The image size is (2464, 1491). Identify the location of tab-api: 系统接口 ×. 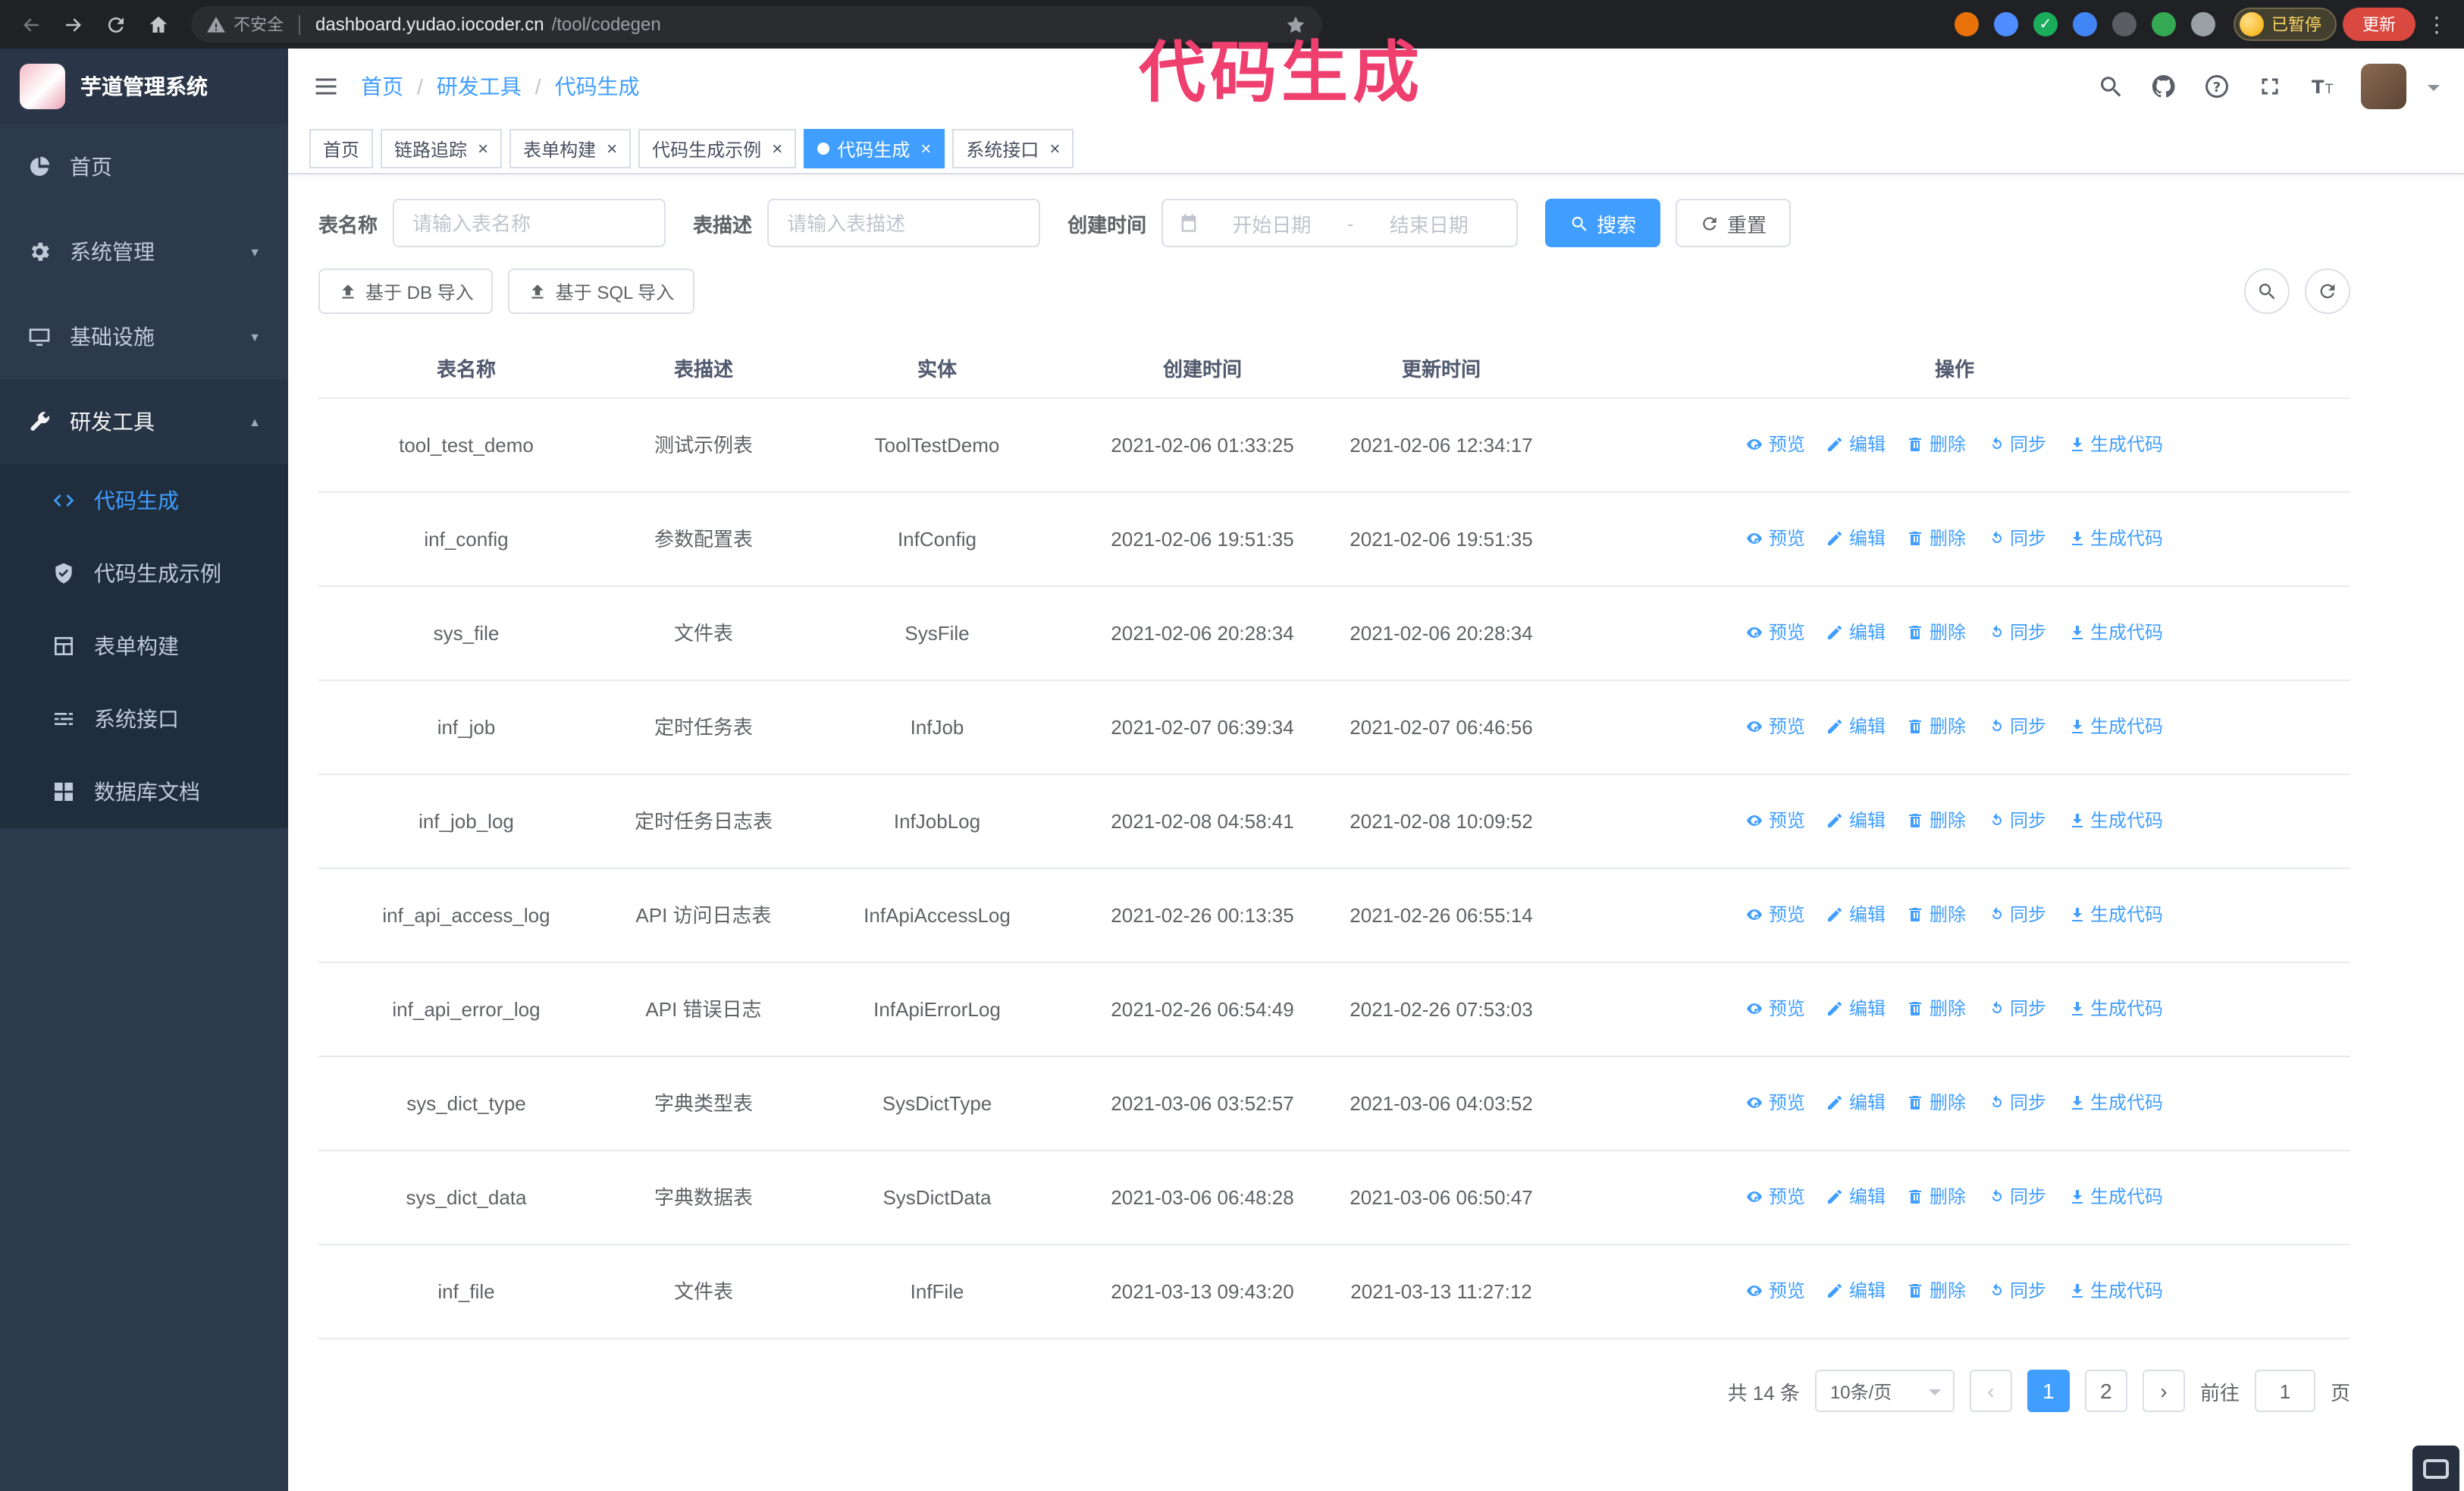
(1013, 148).